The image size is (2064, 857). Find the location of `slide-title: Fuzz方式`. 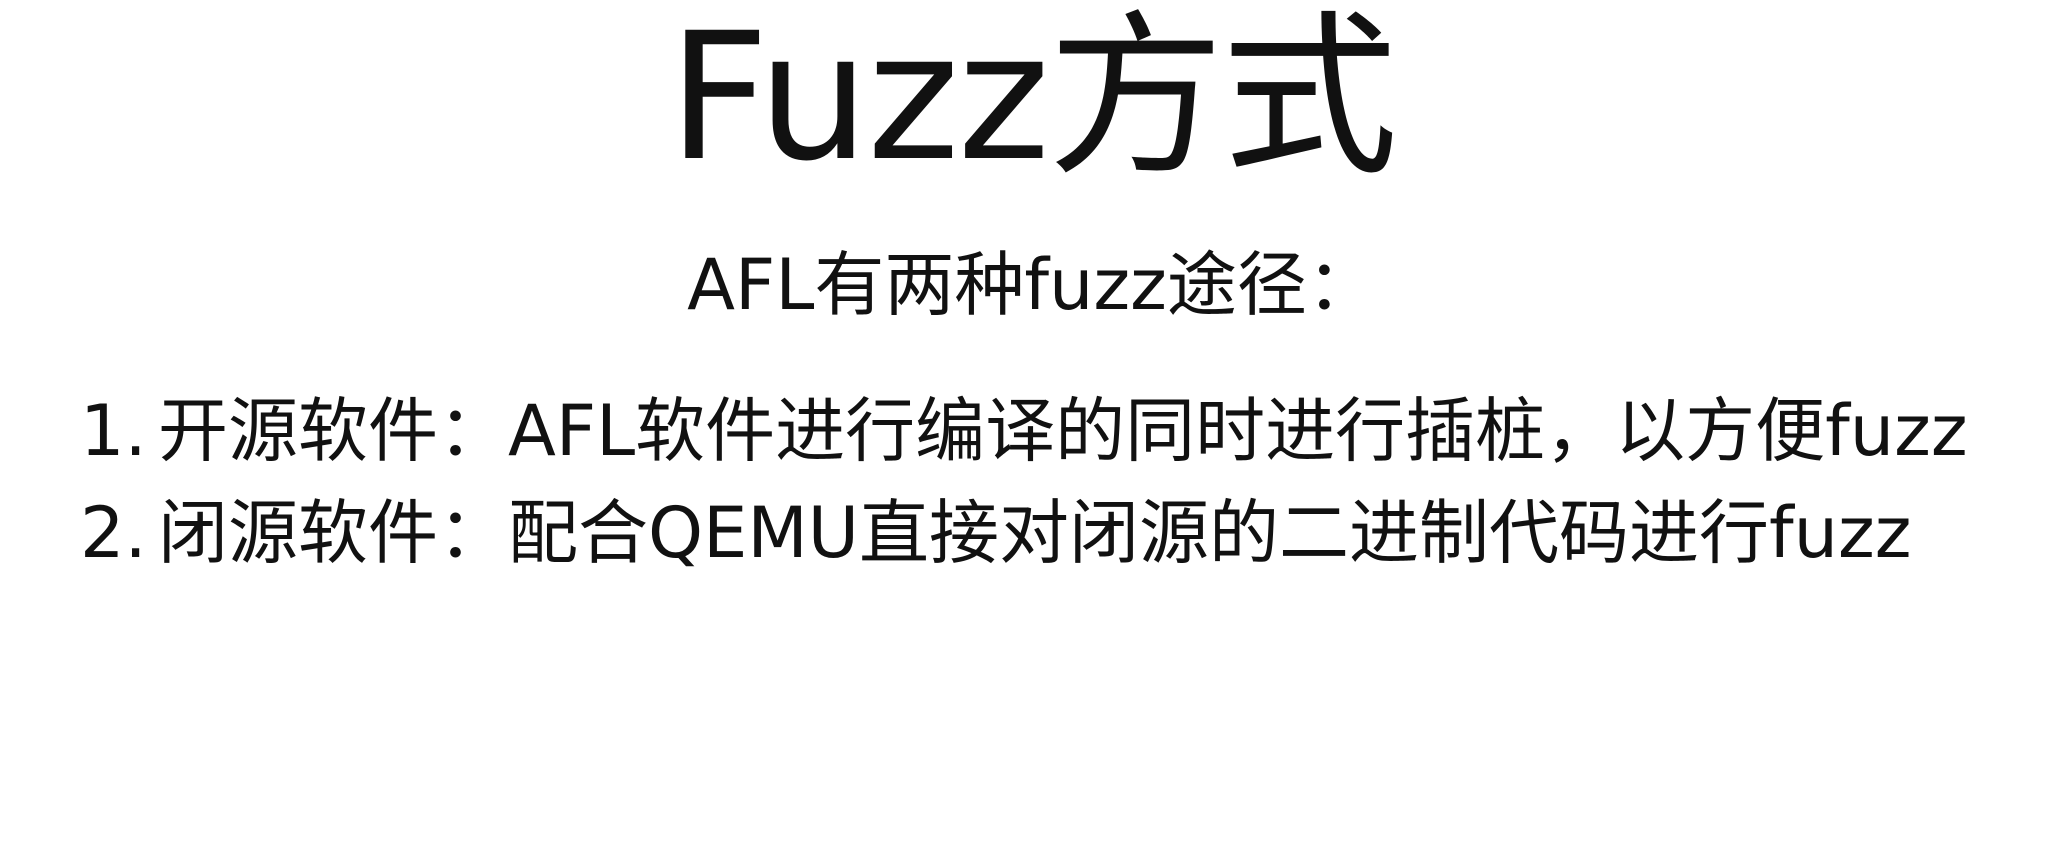

slide-title: Fuzz方式 is located at coordinates (1033, 100).